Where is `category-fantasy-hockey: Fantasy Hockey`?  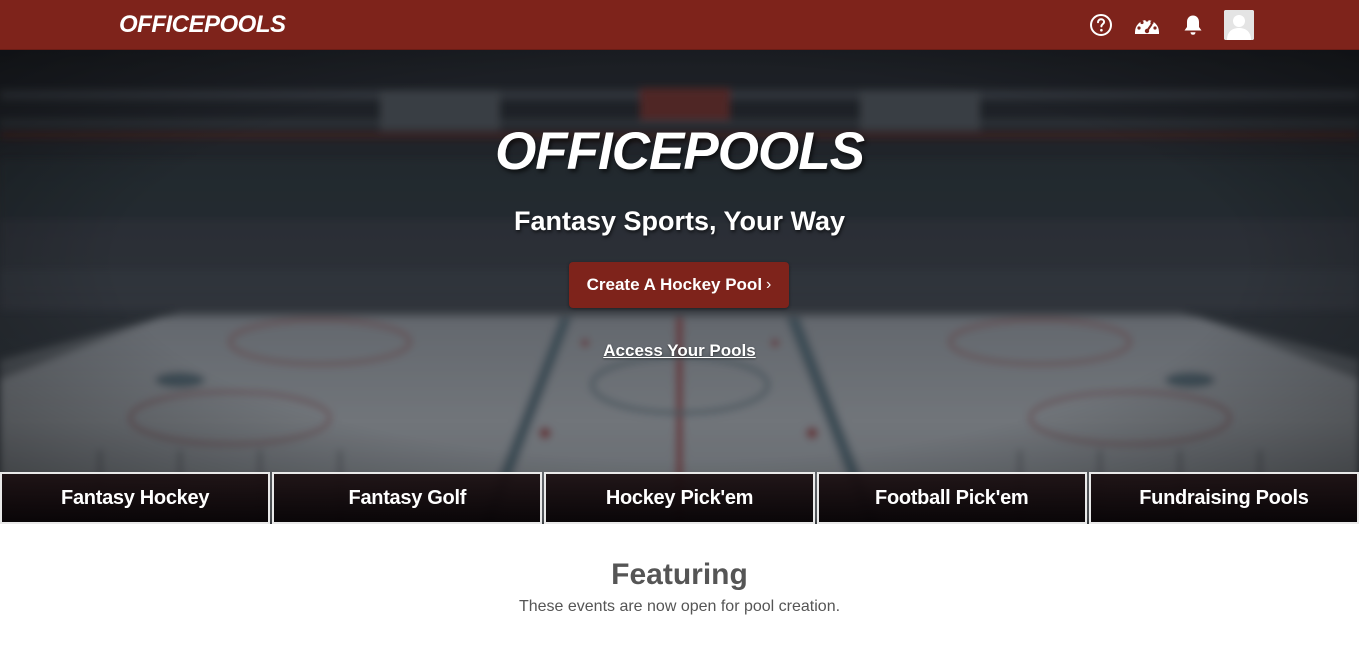 category-fantasy-hockey: Fantasy Hockey is located at coordinates (135, 498).